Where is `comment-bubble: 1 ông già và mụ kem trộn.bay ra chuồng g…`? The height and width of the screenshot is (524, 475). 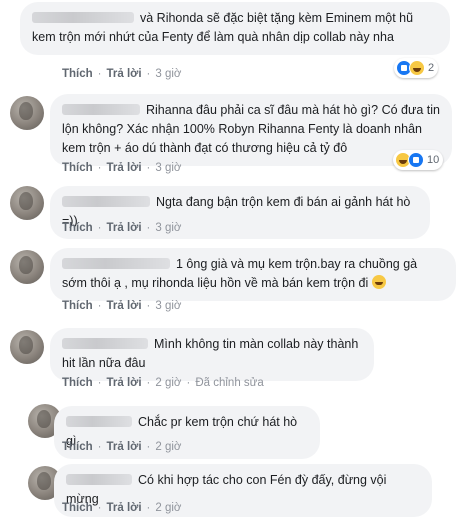 comment-bubble: 1 ông già và mụ kem trộn.bay ra chuồng g… is located at coordinates (253, 274).